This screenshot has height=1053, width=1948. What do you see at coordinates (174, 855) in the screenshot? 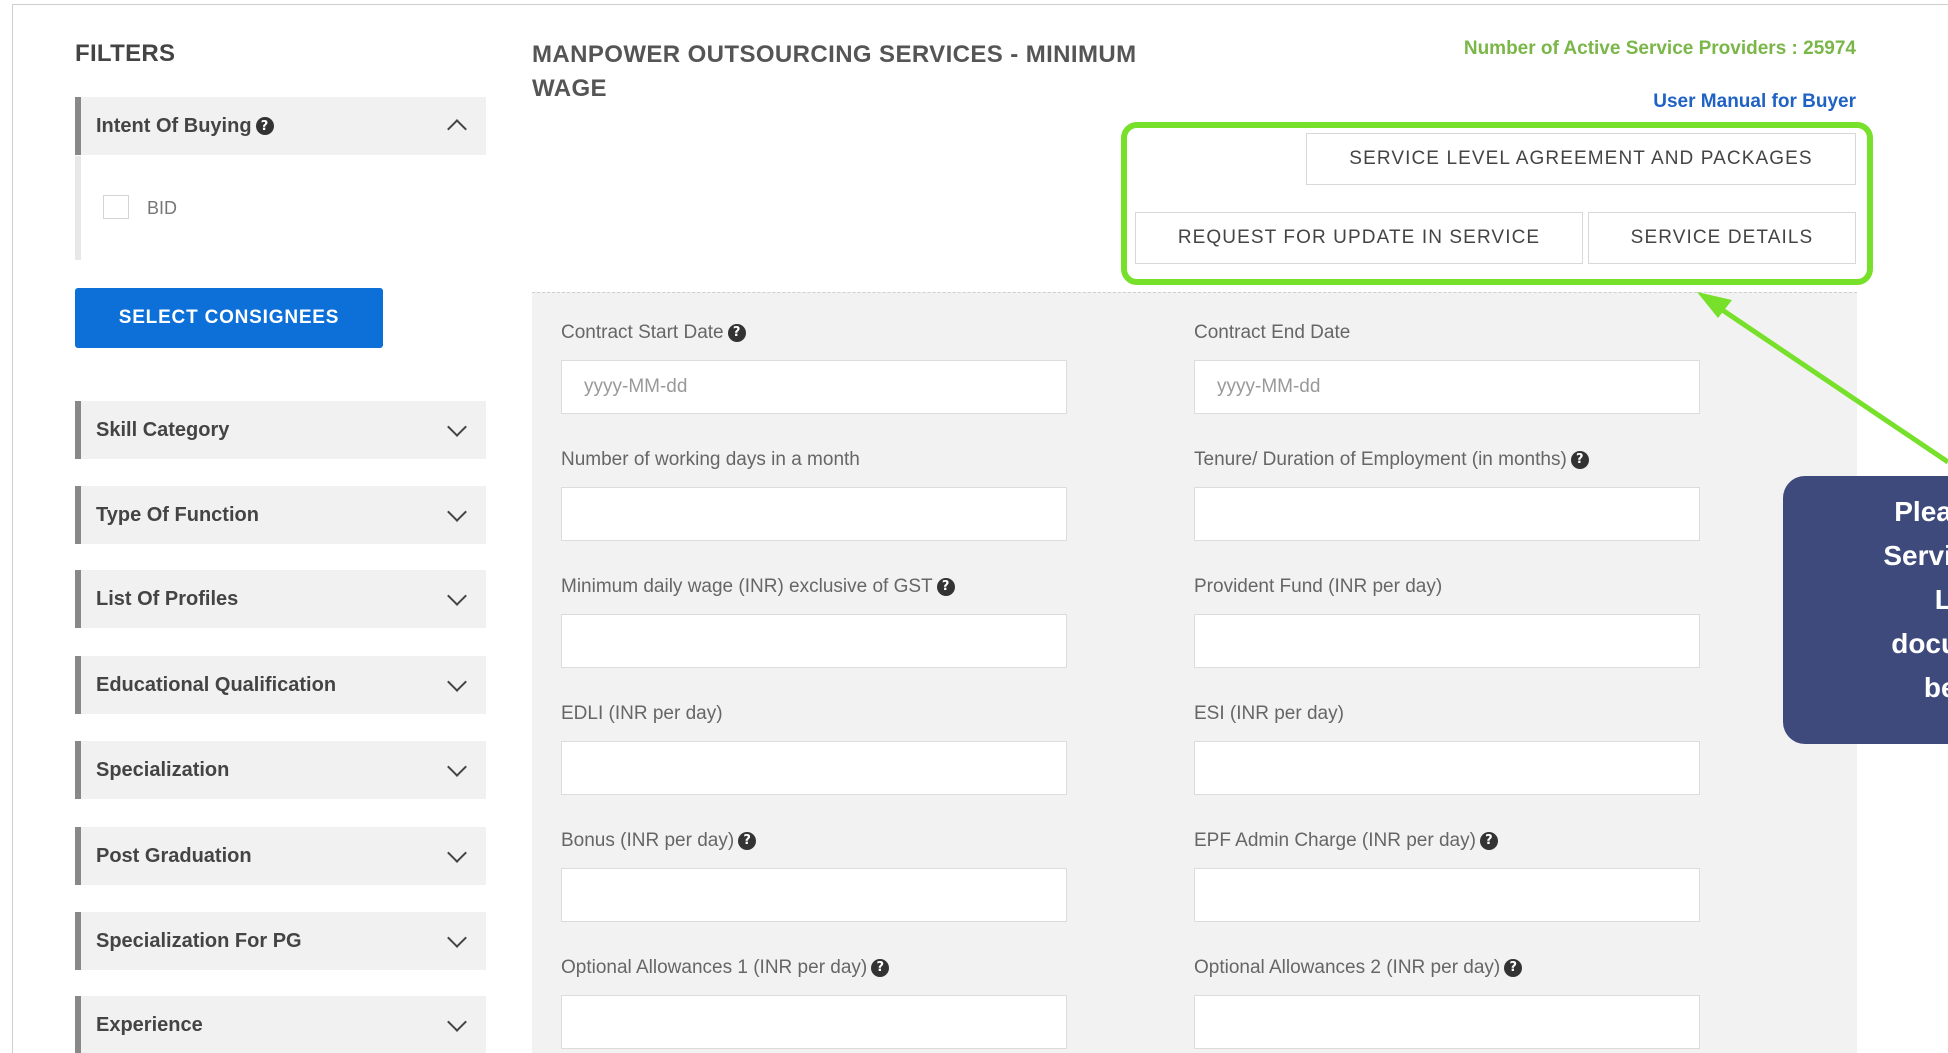
I see `filter-label: Post Graduation` at bounding box center [174, 855].